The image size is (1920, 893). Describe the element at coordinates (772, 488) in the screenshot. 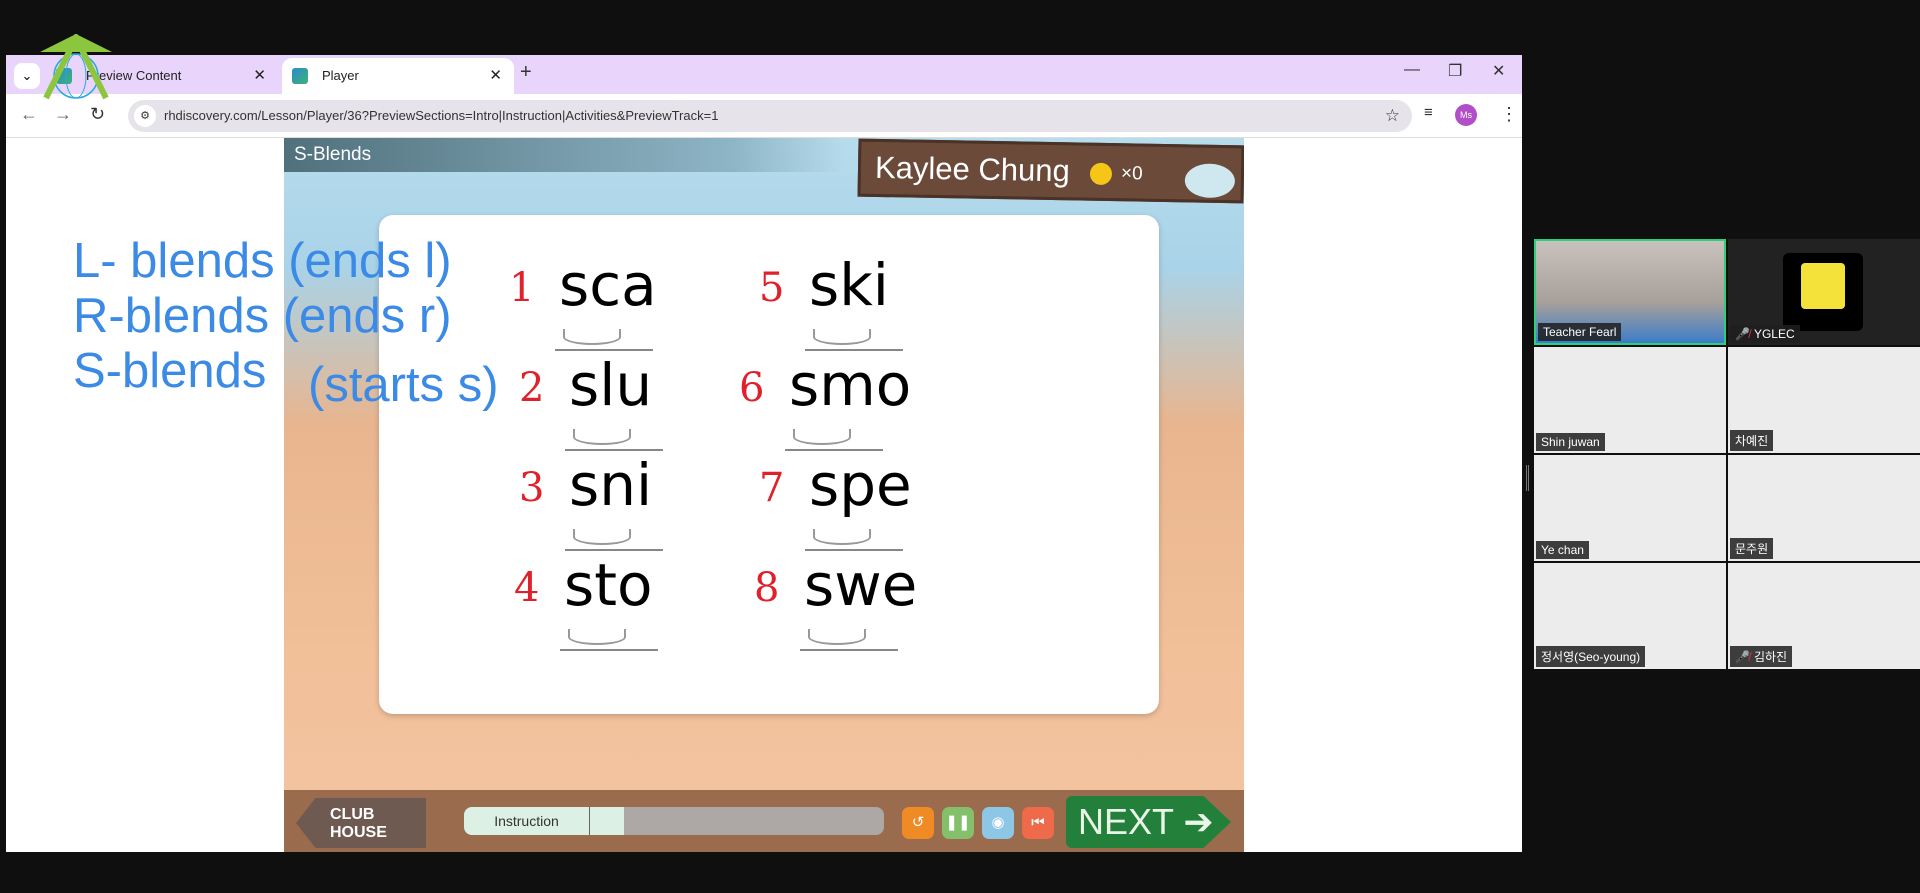

I see `word-number: 7` at that location.